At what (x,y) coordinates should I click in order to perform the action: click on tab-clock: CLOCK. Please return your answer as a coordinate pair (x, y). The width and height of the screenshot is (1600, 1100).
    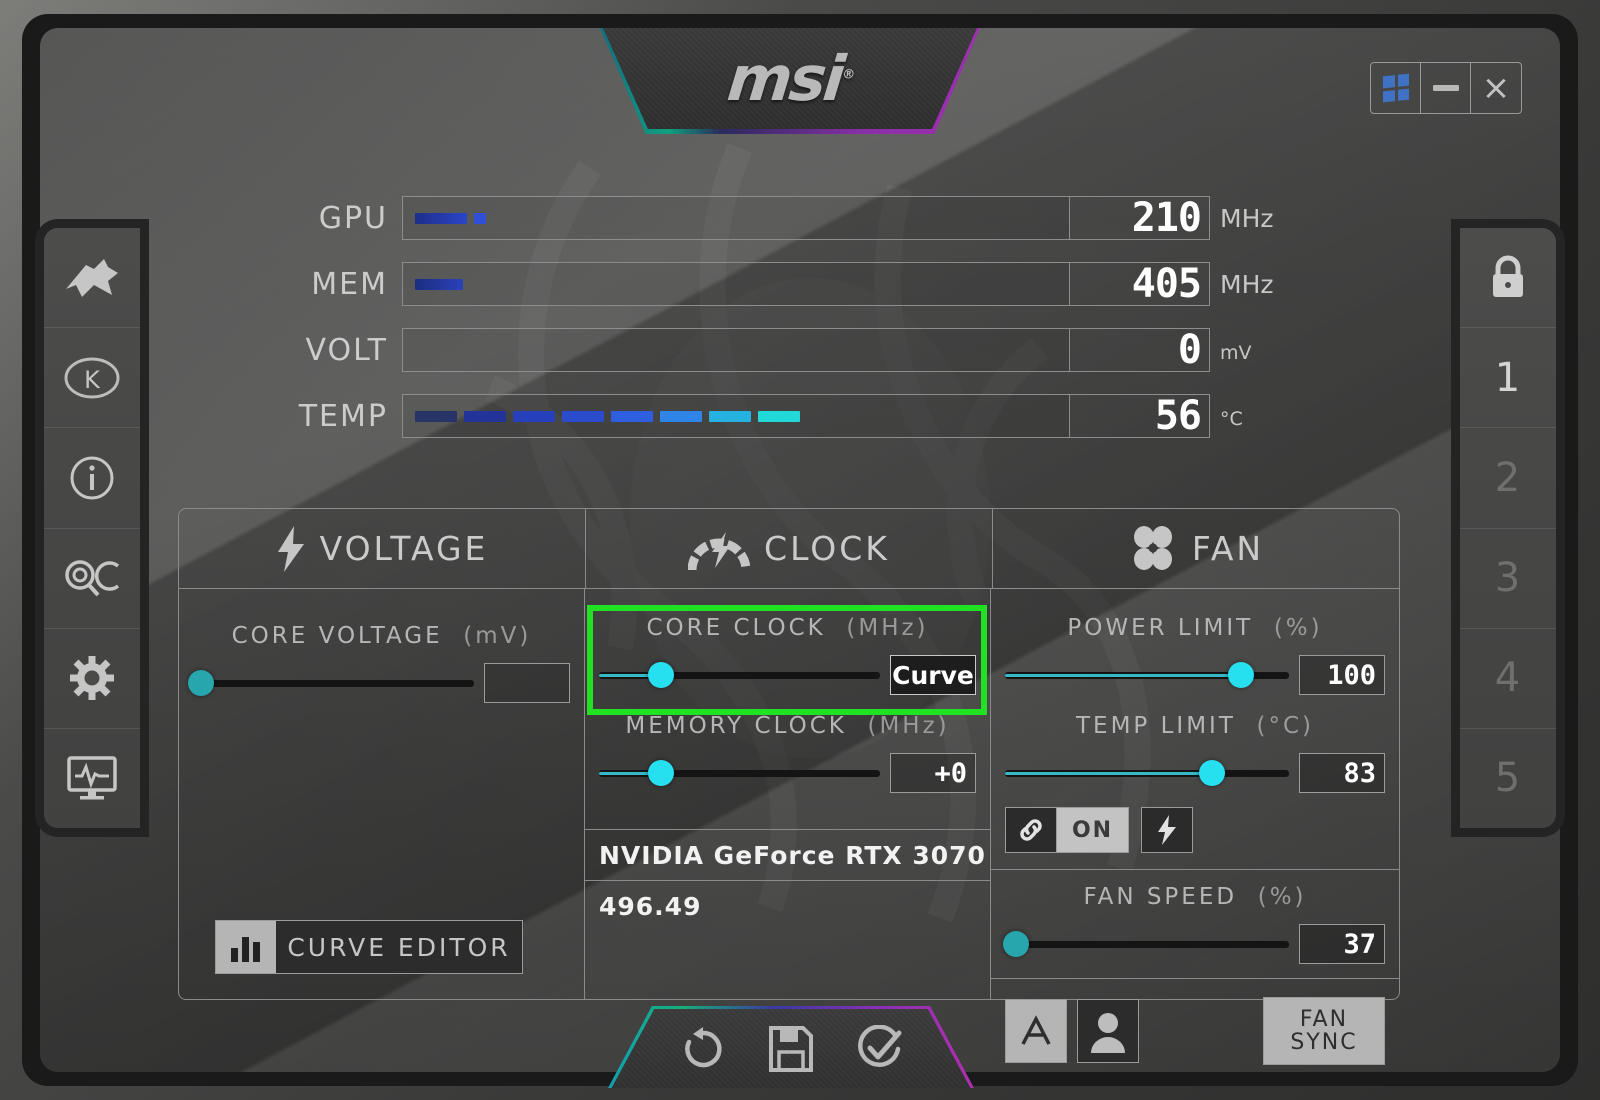
    Looking at the image, I should click on (789, 548).